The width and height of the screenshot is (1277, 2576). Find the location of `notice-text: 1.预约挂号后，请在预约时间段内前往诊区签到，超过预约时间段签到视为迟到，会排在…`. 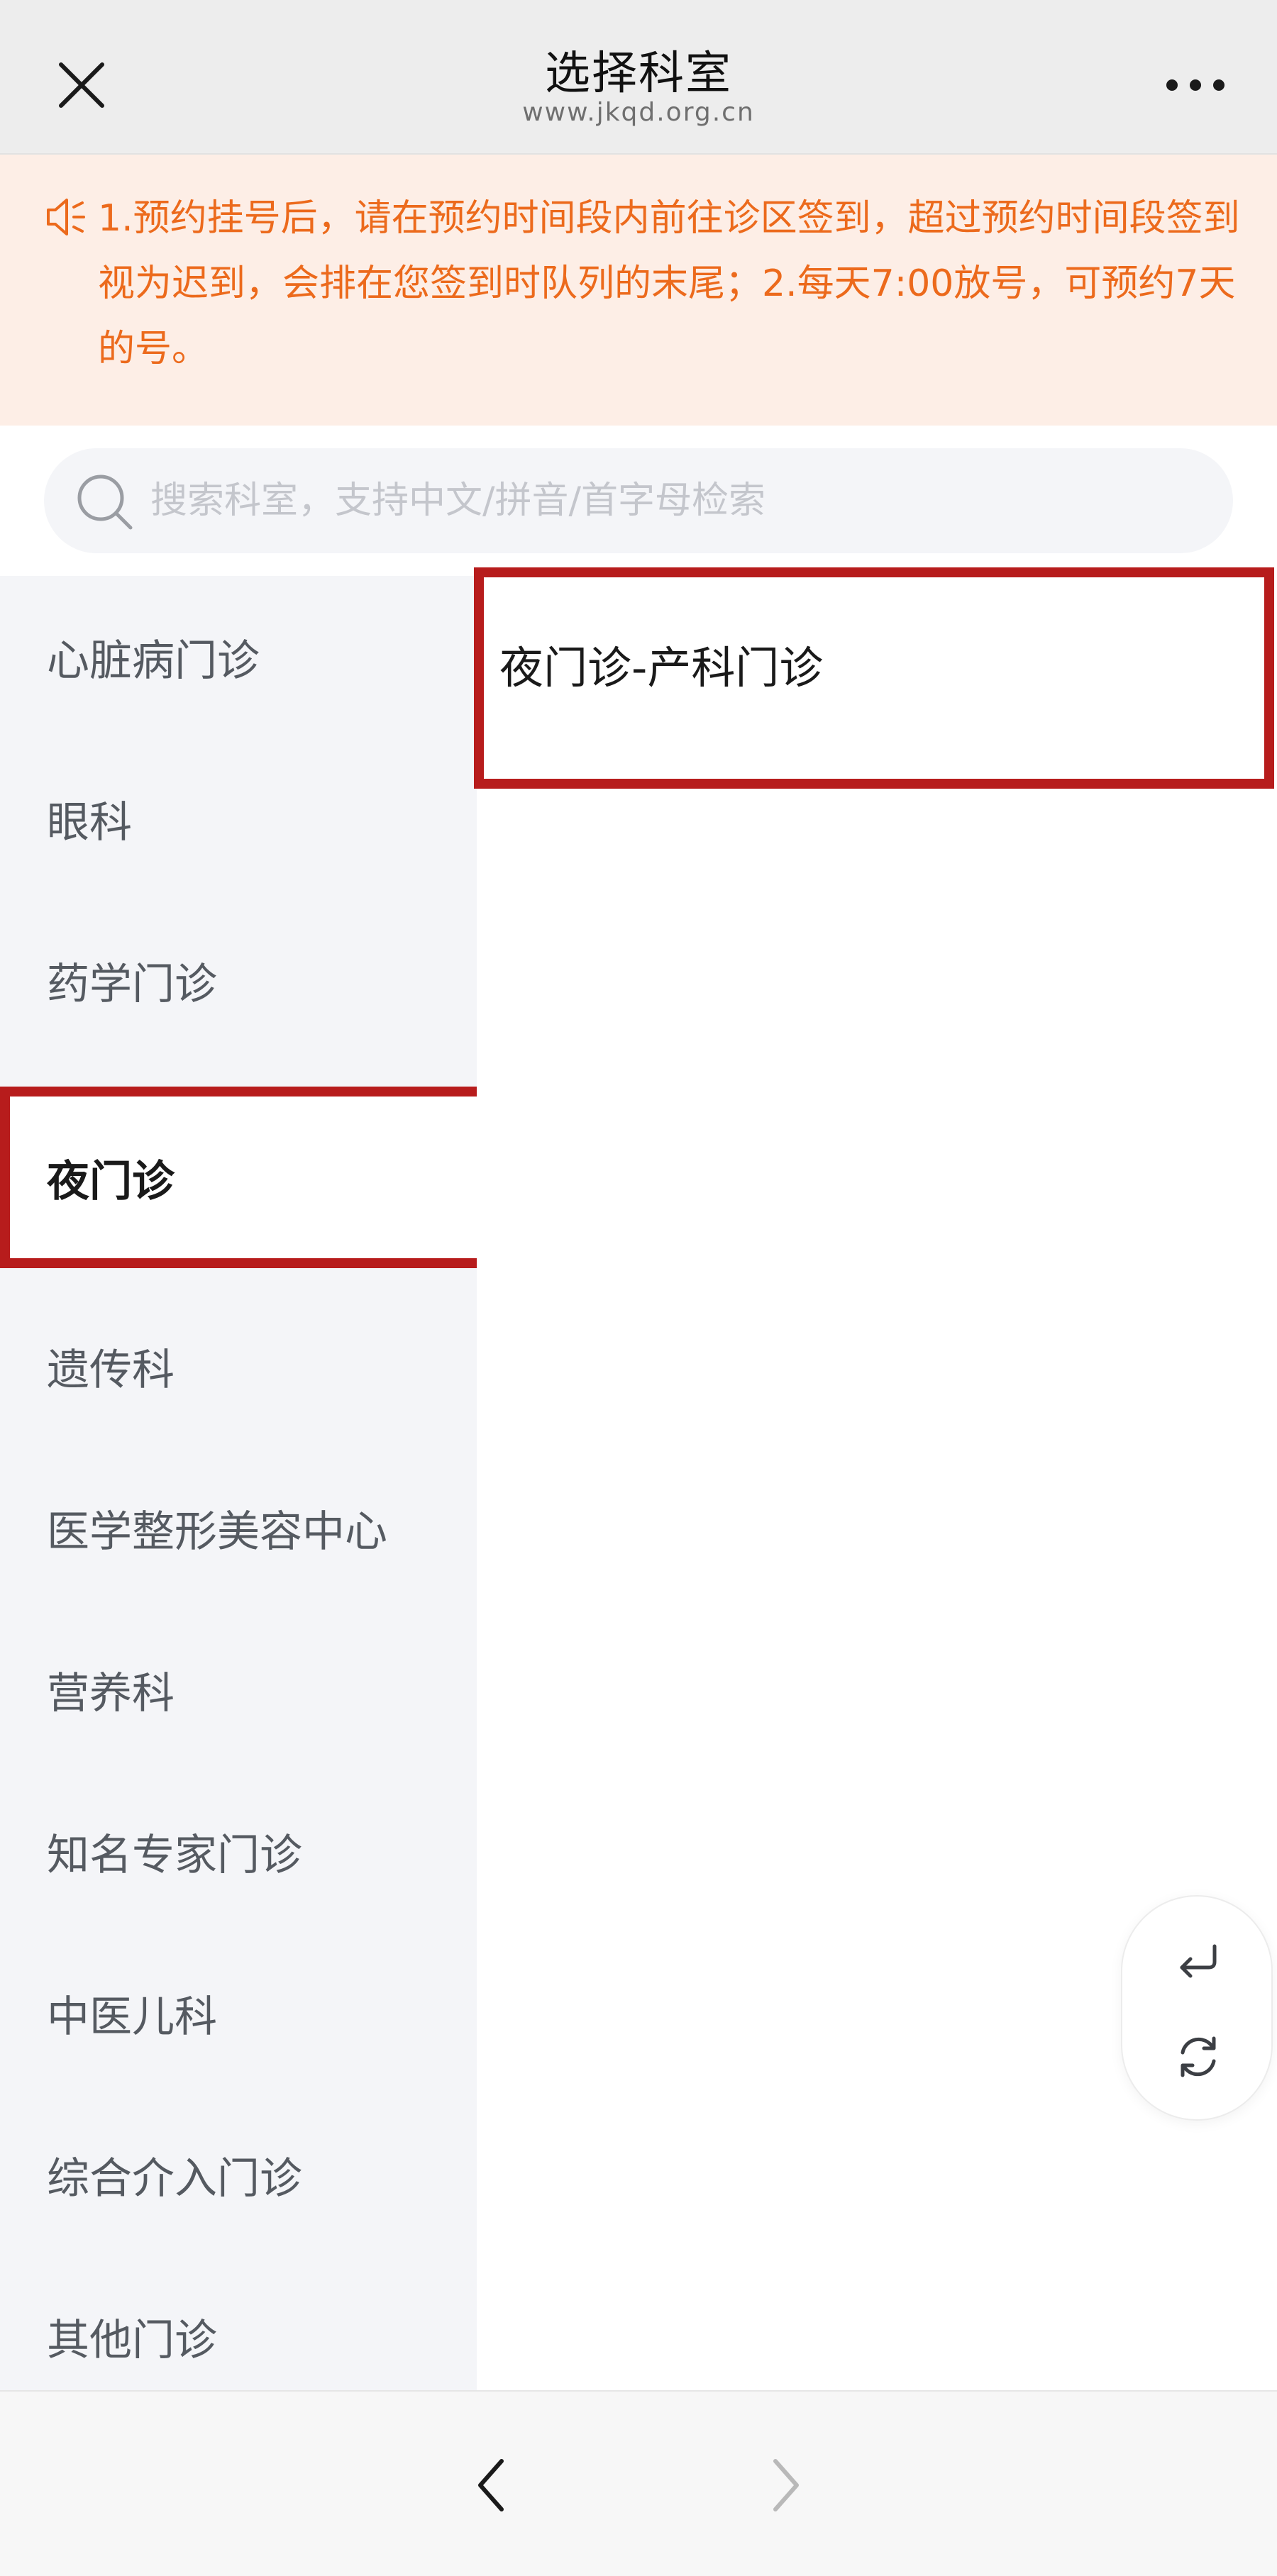

notice-text: 1.预约挂号后，请在预约时间段内前往诊区签到，超过预约时间段签到视为迟到，会排在… is located at coordinates (669, 283).